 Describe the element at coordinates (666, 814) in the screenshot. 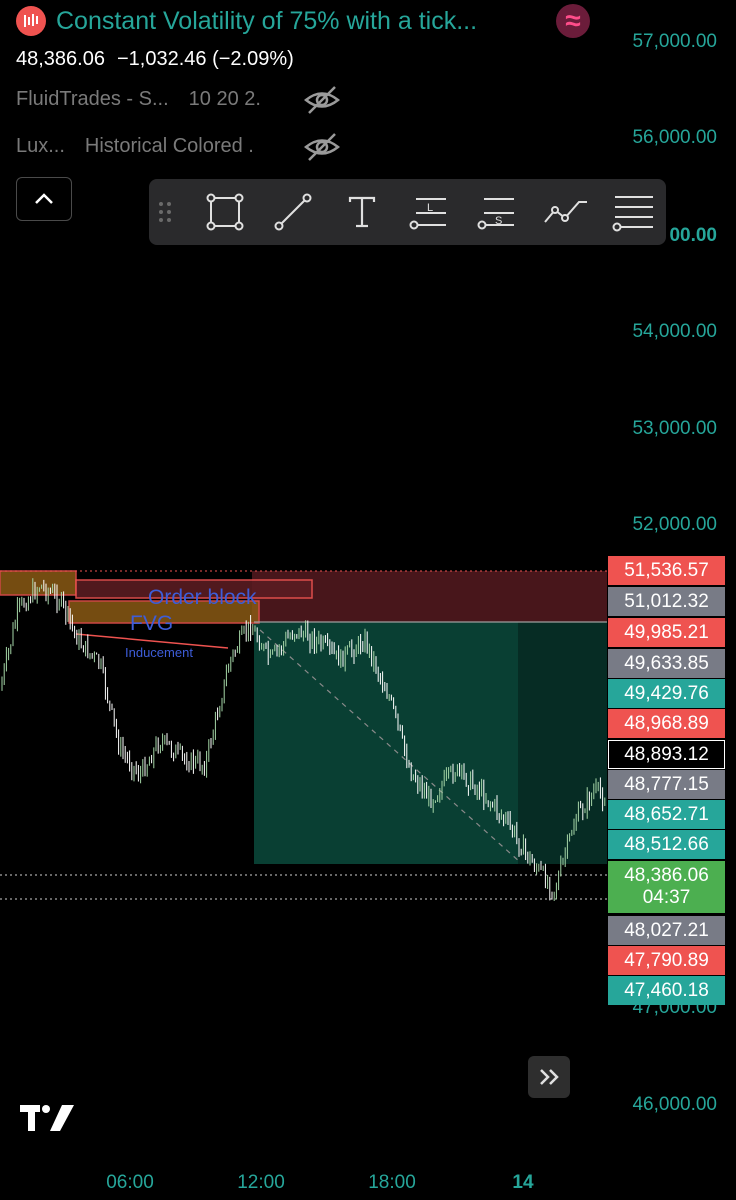

I see `price-tag: 48,652.71` at that location.